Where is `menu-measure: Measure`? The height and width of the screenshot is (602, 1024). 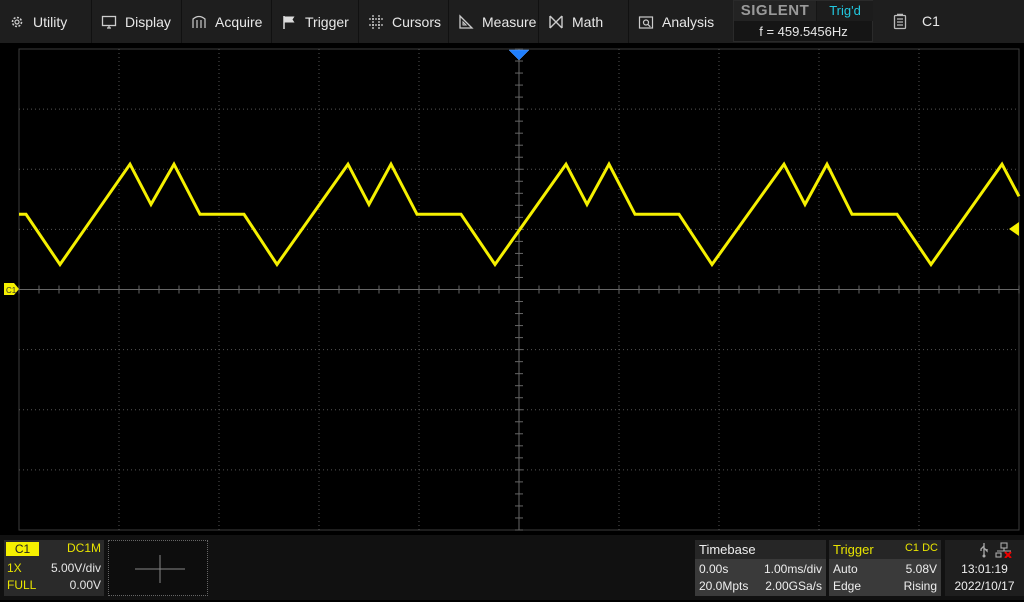
menu-measure: Measure is located at coordinates (494, 21).